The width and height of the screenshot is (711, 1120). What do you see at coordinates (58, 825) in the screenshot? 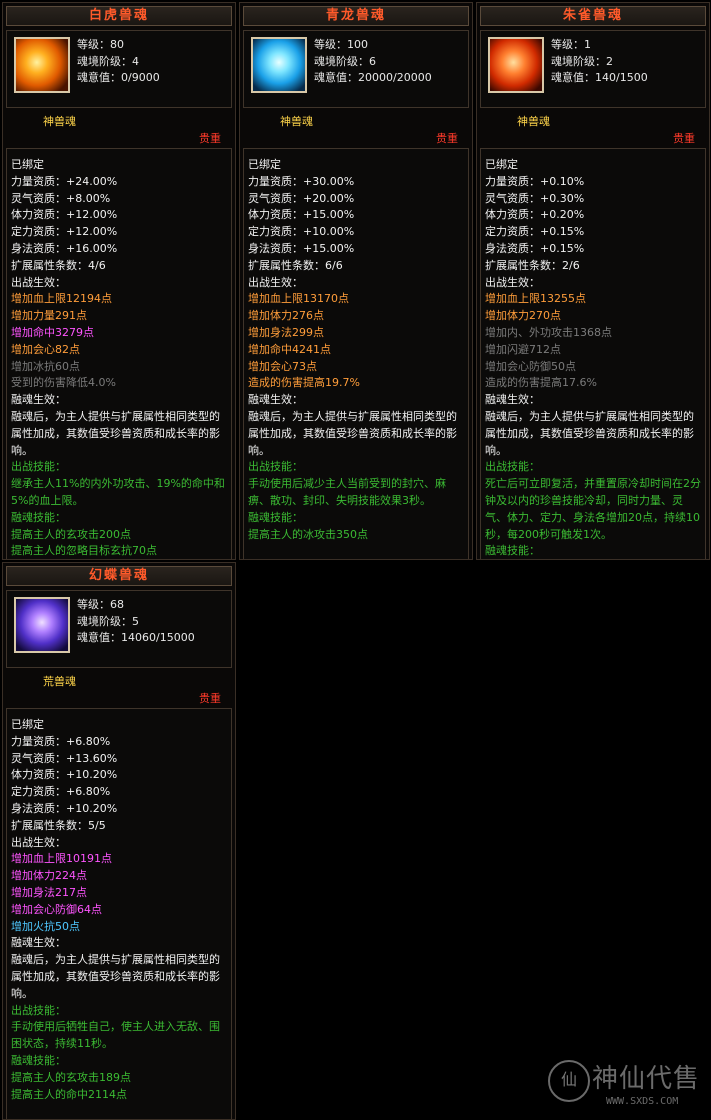
I see `detail-line: 扩展属性条数：5/5` at bounding box center [58, 825].